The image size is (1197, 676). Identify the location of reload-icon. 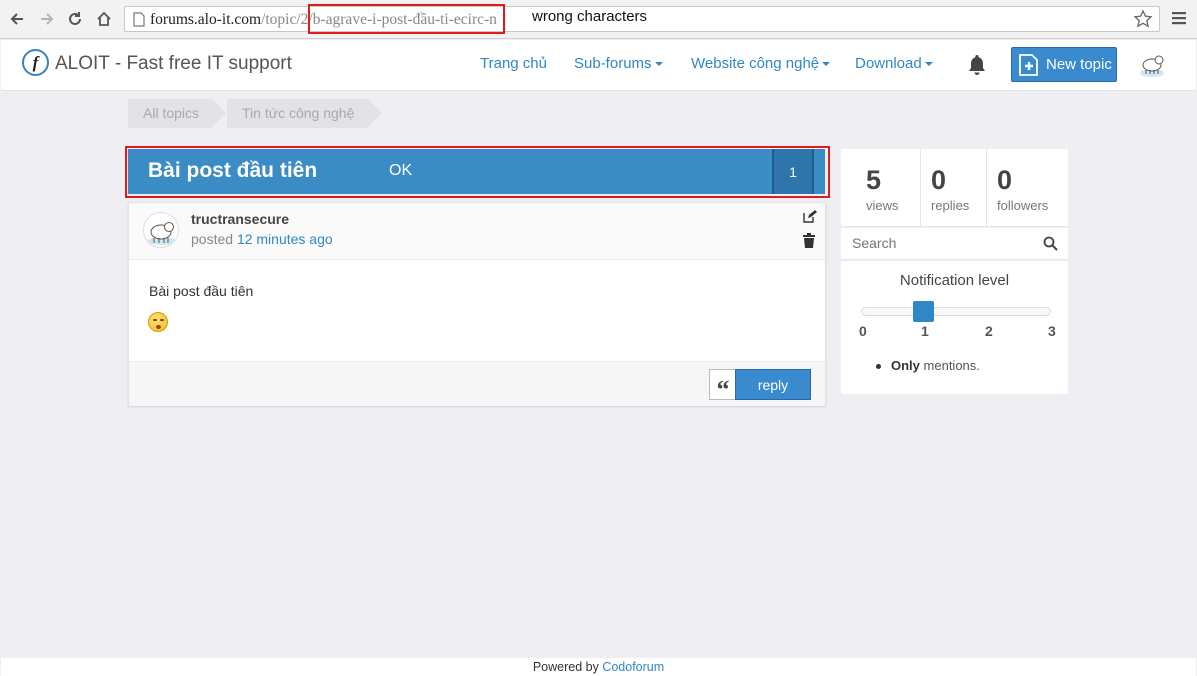
(75, 18).